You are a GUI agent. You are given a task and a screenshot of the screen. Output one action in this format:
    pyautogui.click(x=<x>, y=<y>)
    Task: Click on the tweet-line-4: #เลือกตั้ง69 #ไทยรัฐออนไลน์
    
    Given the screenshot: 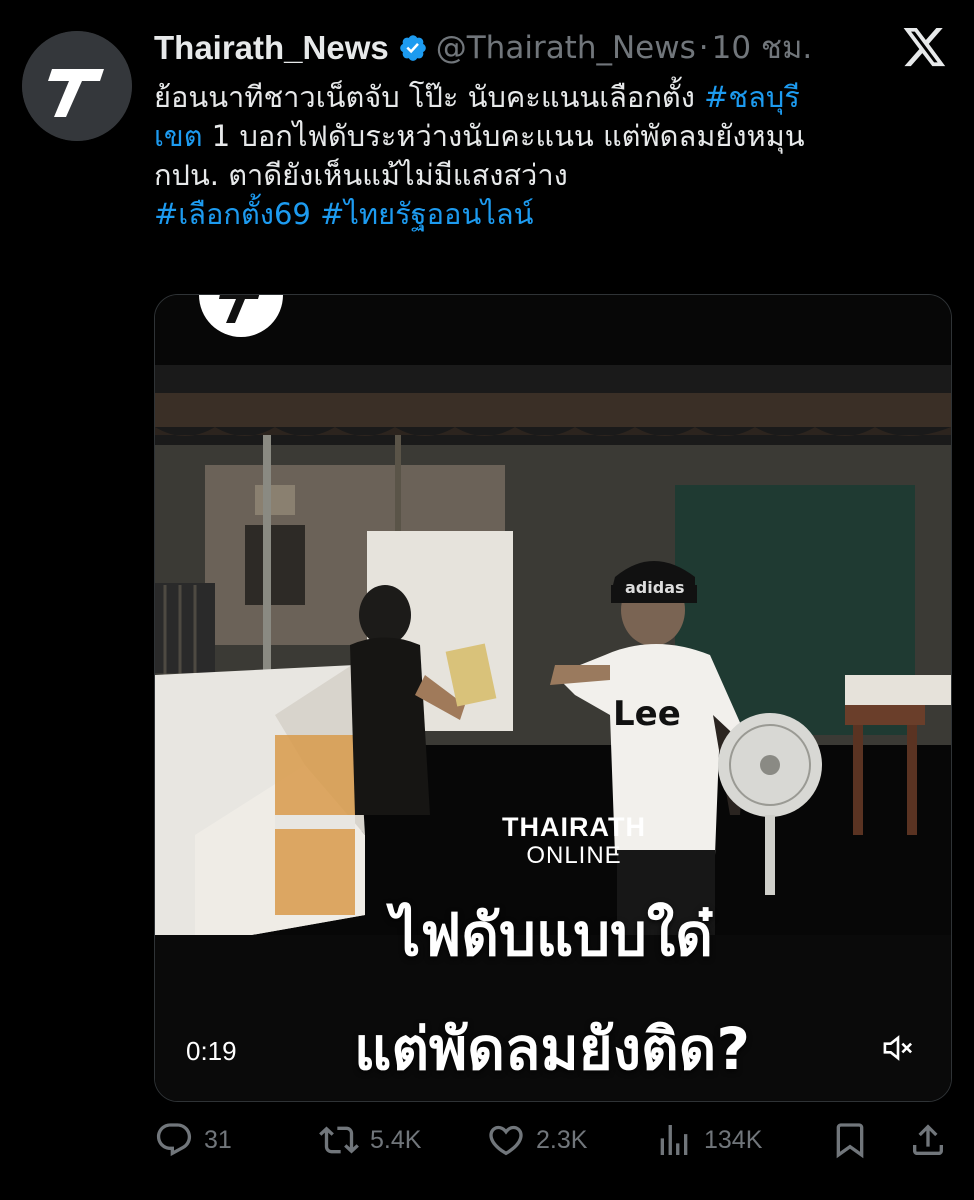 What is the action you would take?
    pyautogui.click(x=554, y=214)
    